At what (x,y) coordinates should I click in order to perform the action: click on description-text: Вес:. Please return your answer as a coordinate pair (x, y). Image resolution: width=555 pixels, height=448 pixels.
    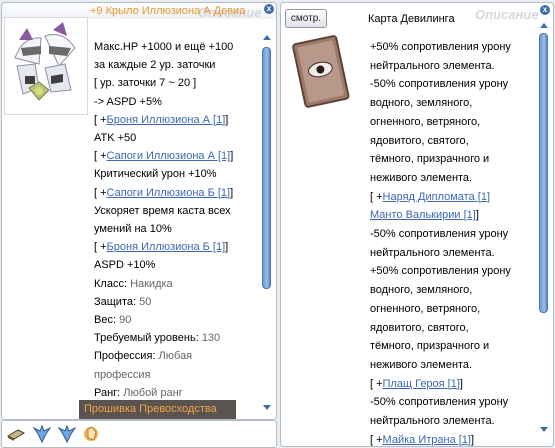
    Looking at the image, I should click on (107, 320).